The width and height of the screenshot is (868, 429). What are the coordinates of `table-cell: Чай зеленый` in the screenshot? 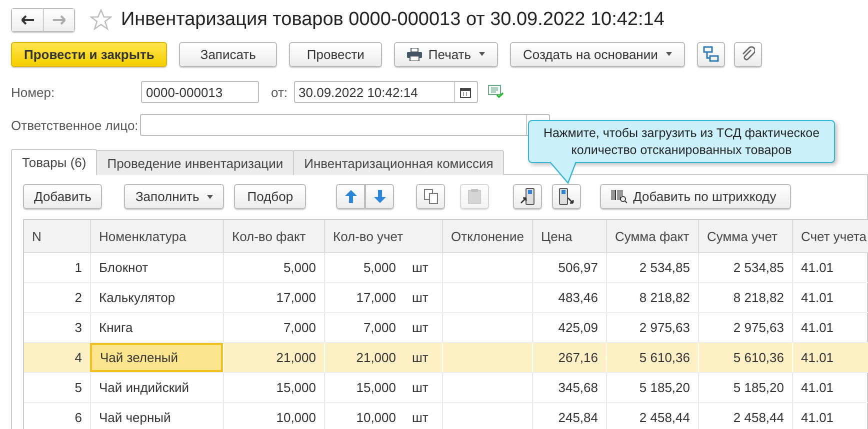 It's located at (156, 357).